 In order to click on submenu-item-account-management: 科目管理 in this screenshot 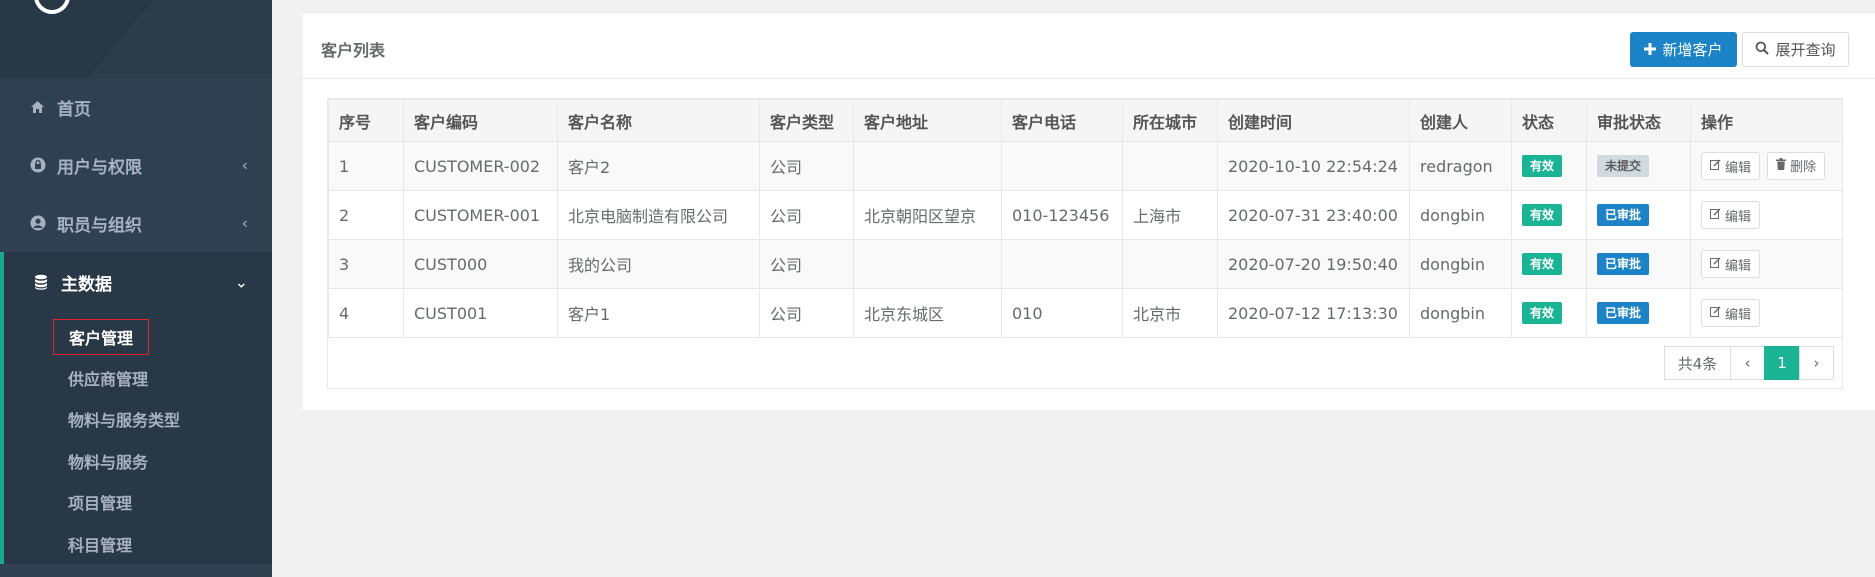, I will do `click(138, 543)`.